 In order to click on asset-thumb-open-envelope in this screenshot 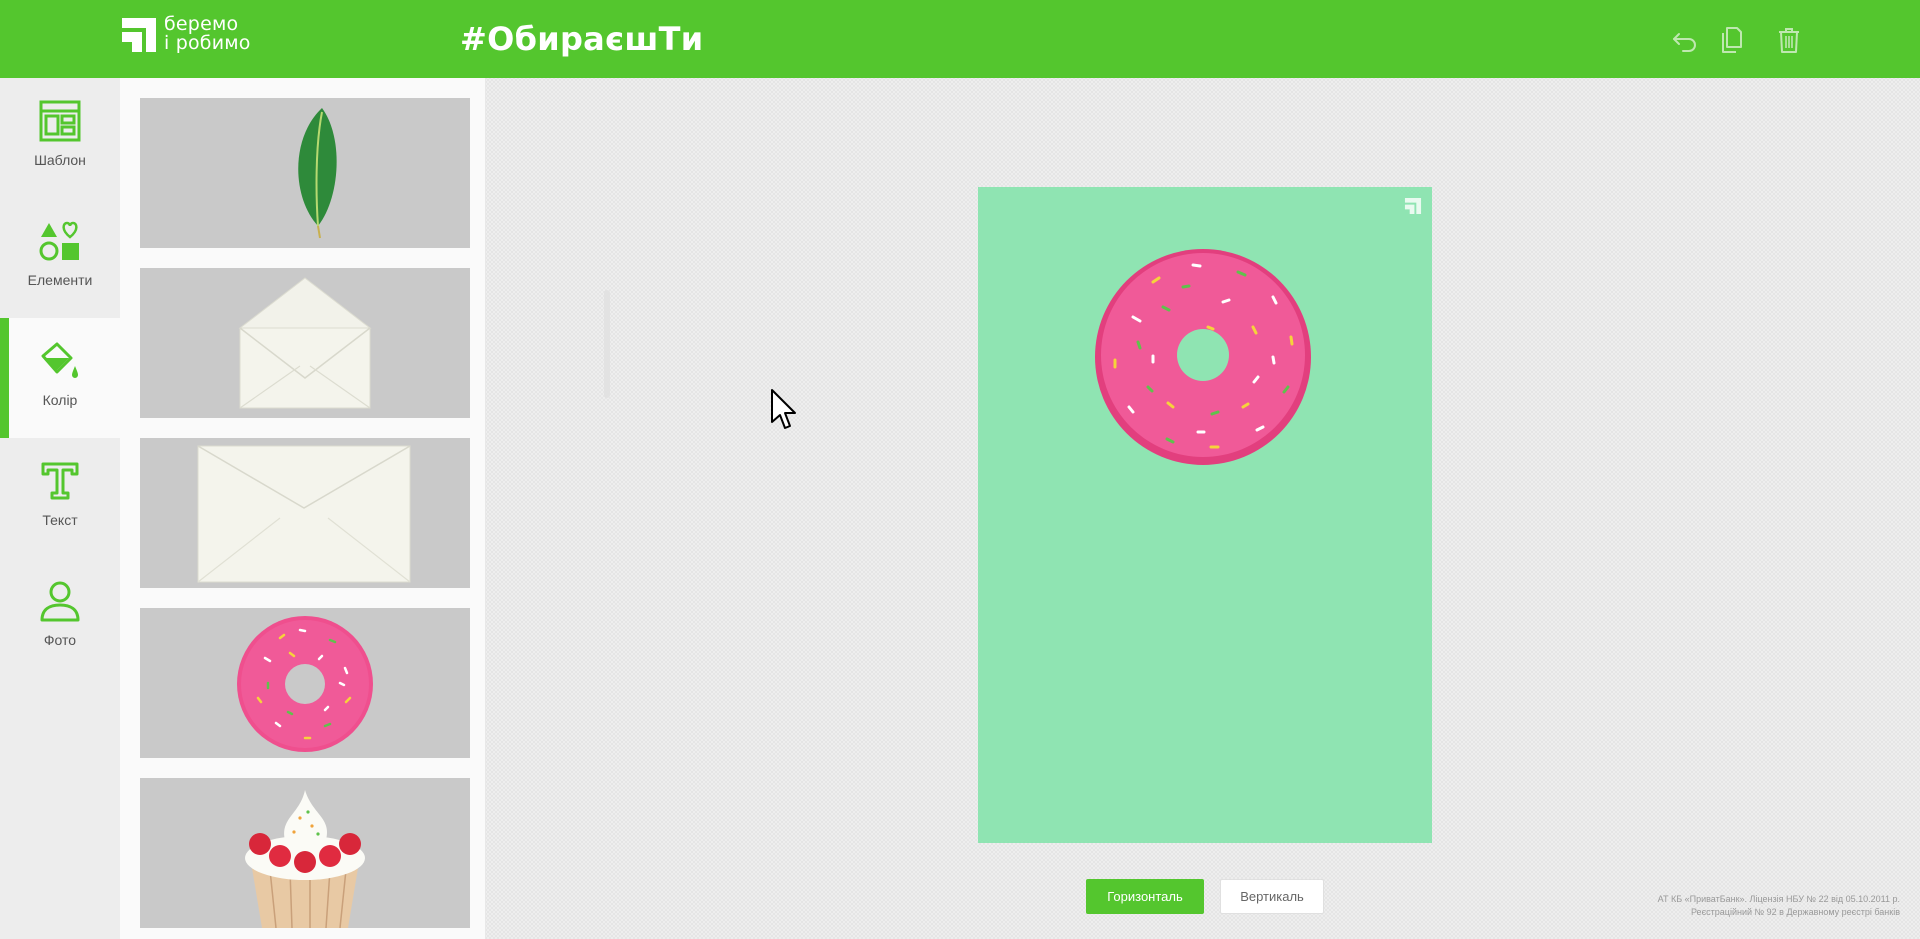, I will do `click(305, 343)`.